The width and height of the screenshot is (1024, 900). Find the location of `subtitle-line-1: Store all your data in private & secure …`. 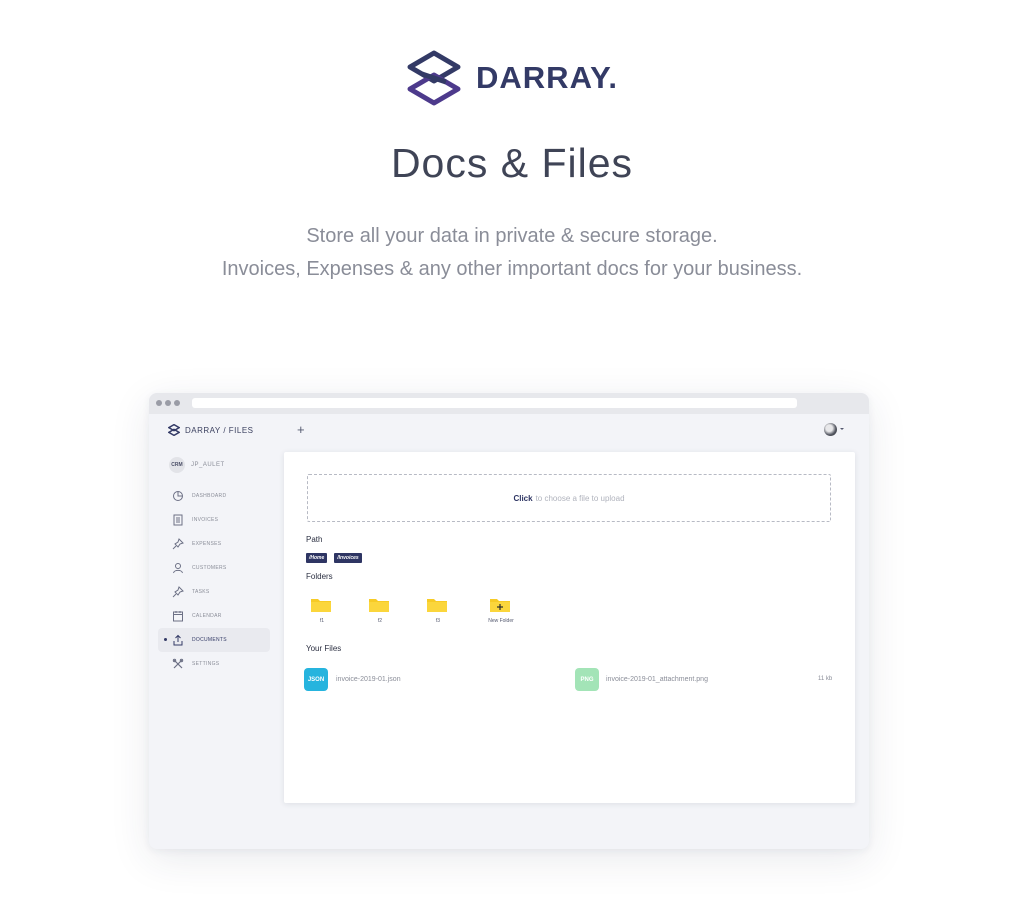

subtitle-line-1: Store all your data in private & secure … is located at coordinates (512, 236).